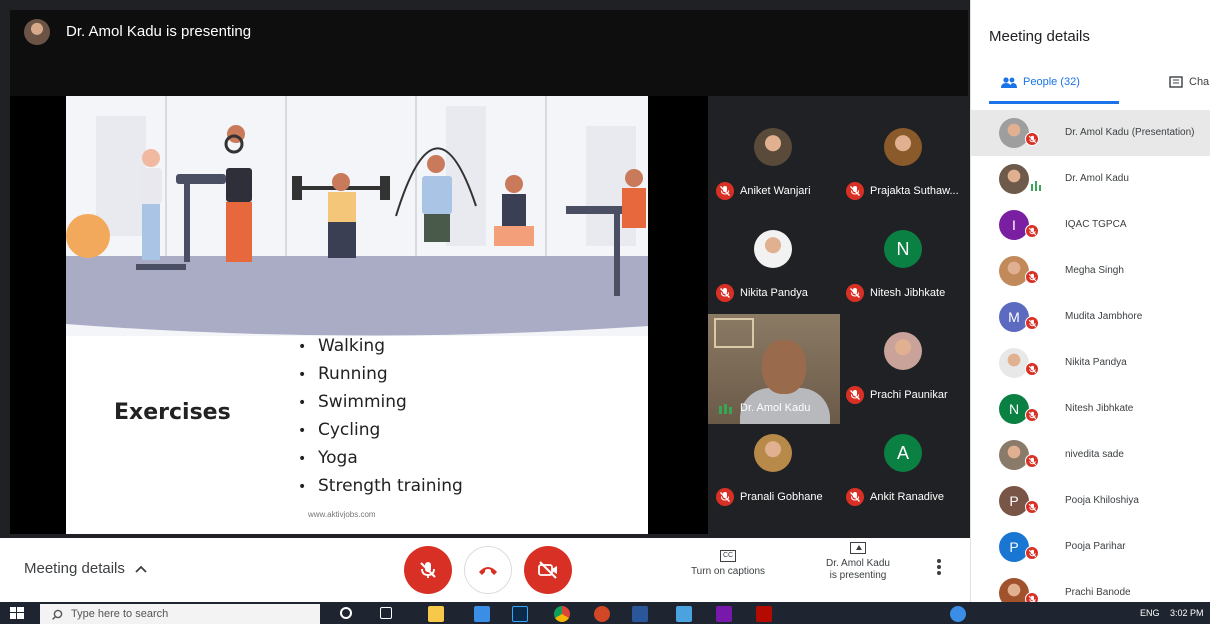 The height and width of the screenshot is (624, 1210). Describe the element at coordinates (774, 369) in the screenshot. I see `participant-video-tile: Dr. Amol Kadu` at that location.